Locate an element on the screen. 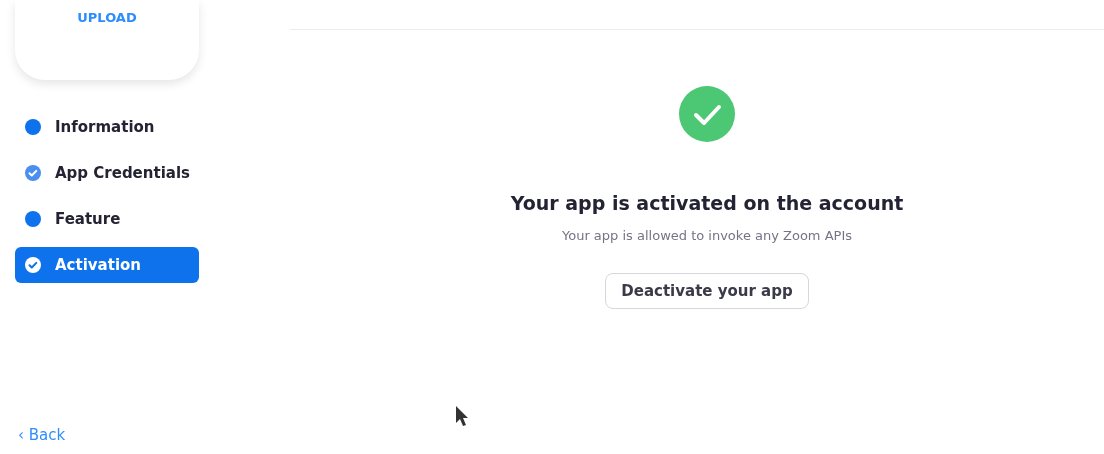  success-check-icon is located at coordinates (707, 114).